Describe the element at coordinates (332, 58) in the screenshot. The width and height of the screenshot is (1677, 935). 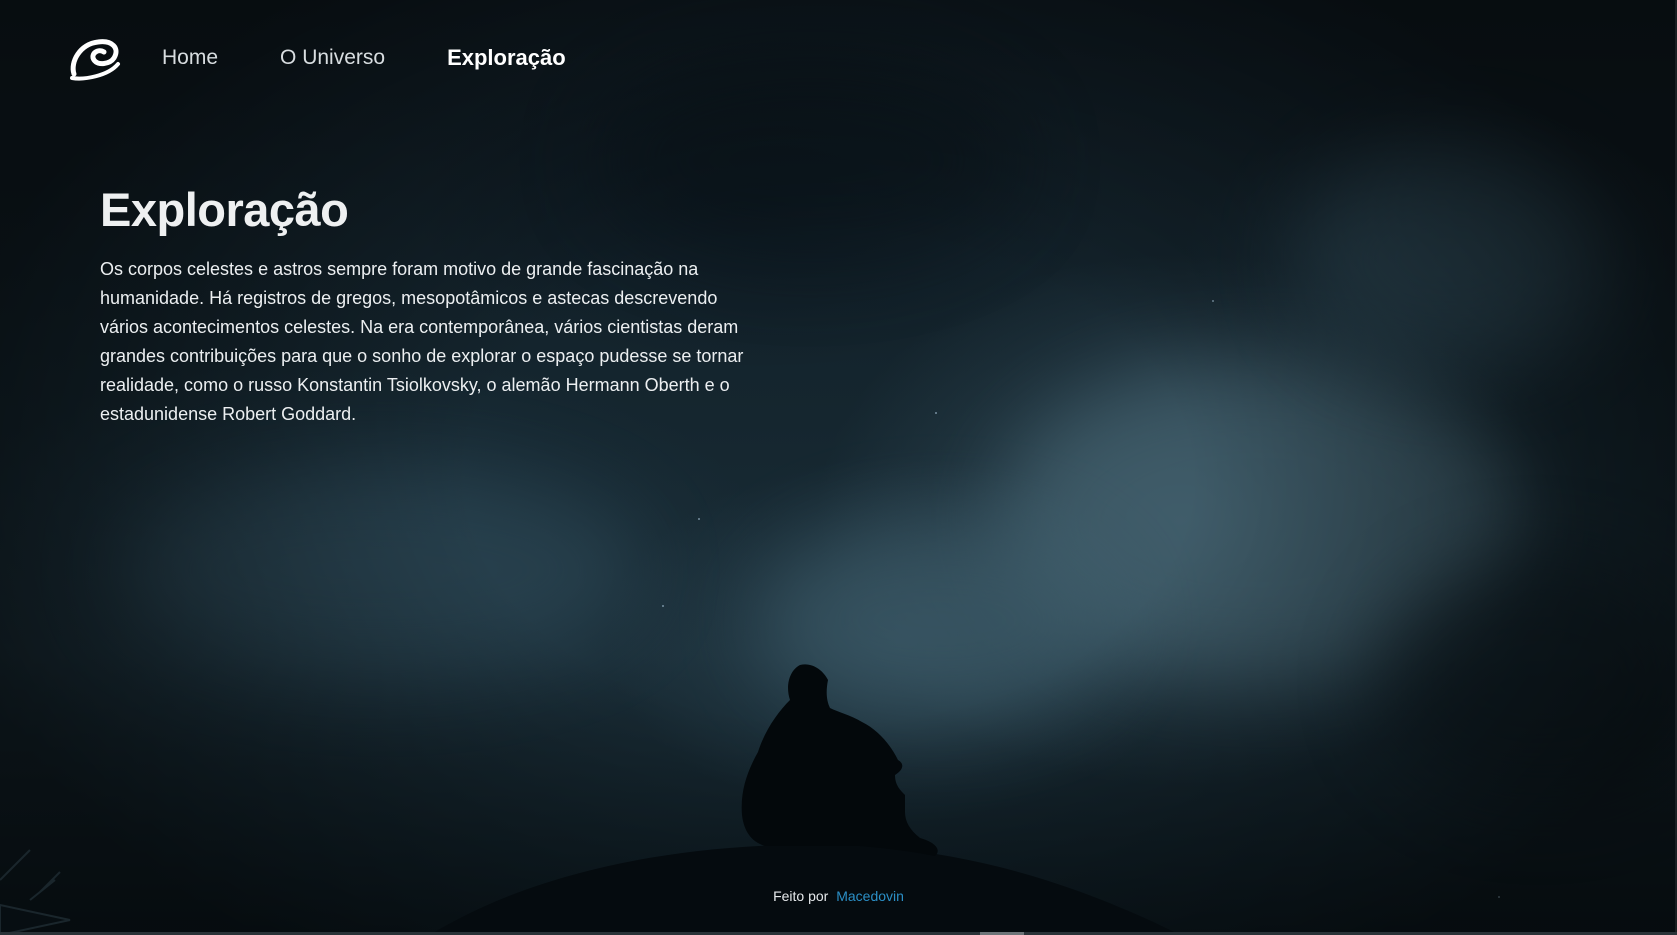
I see `nav-link-o-universo: O Universo` at that location.